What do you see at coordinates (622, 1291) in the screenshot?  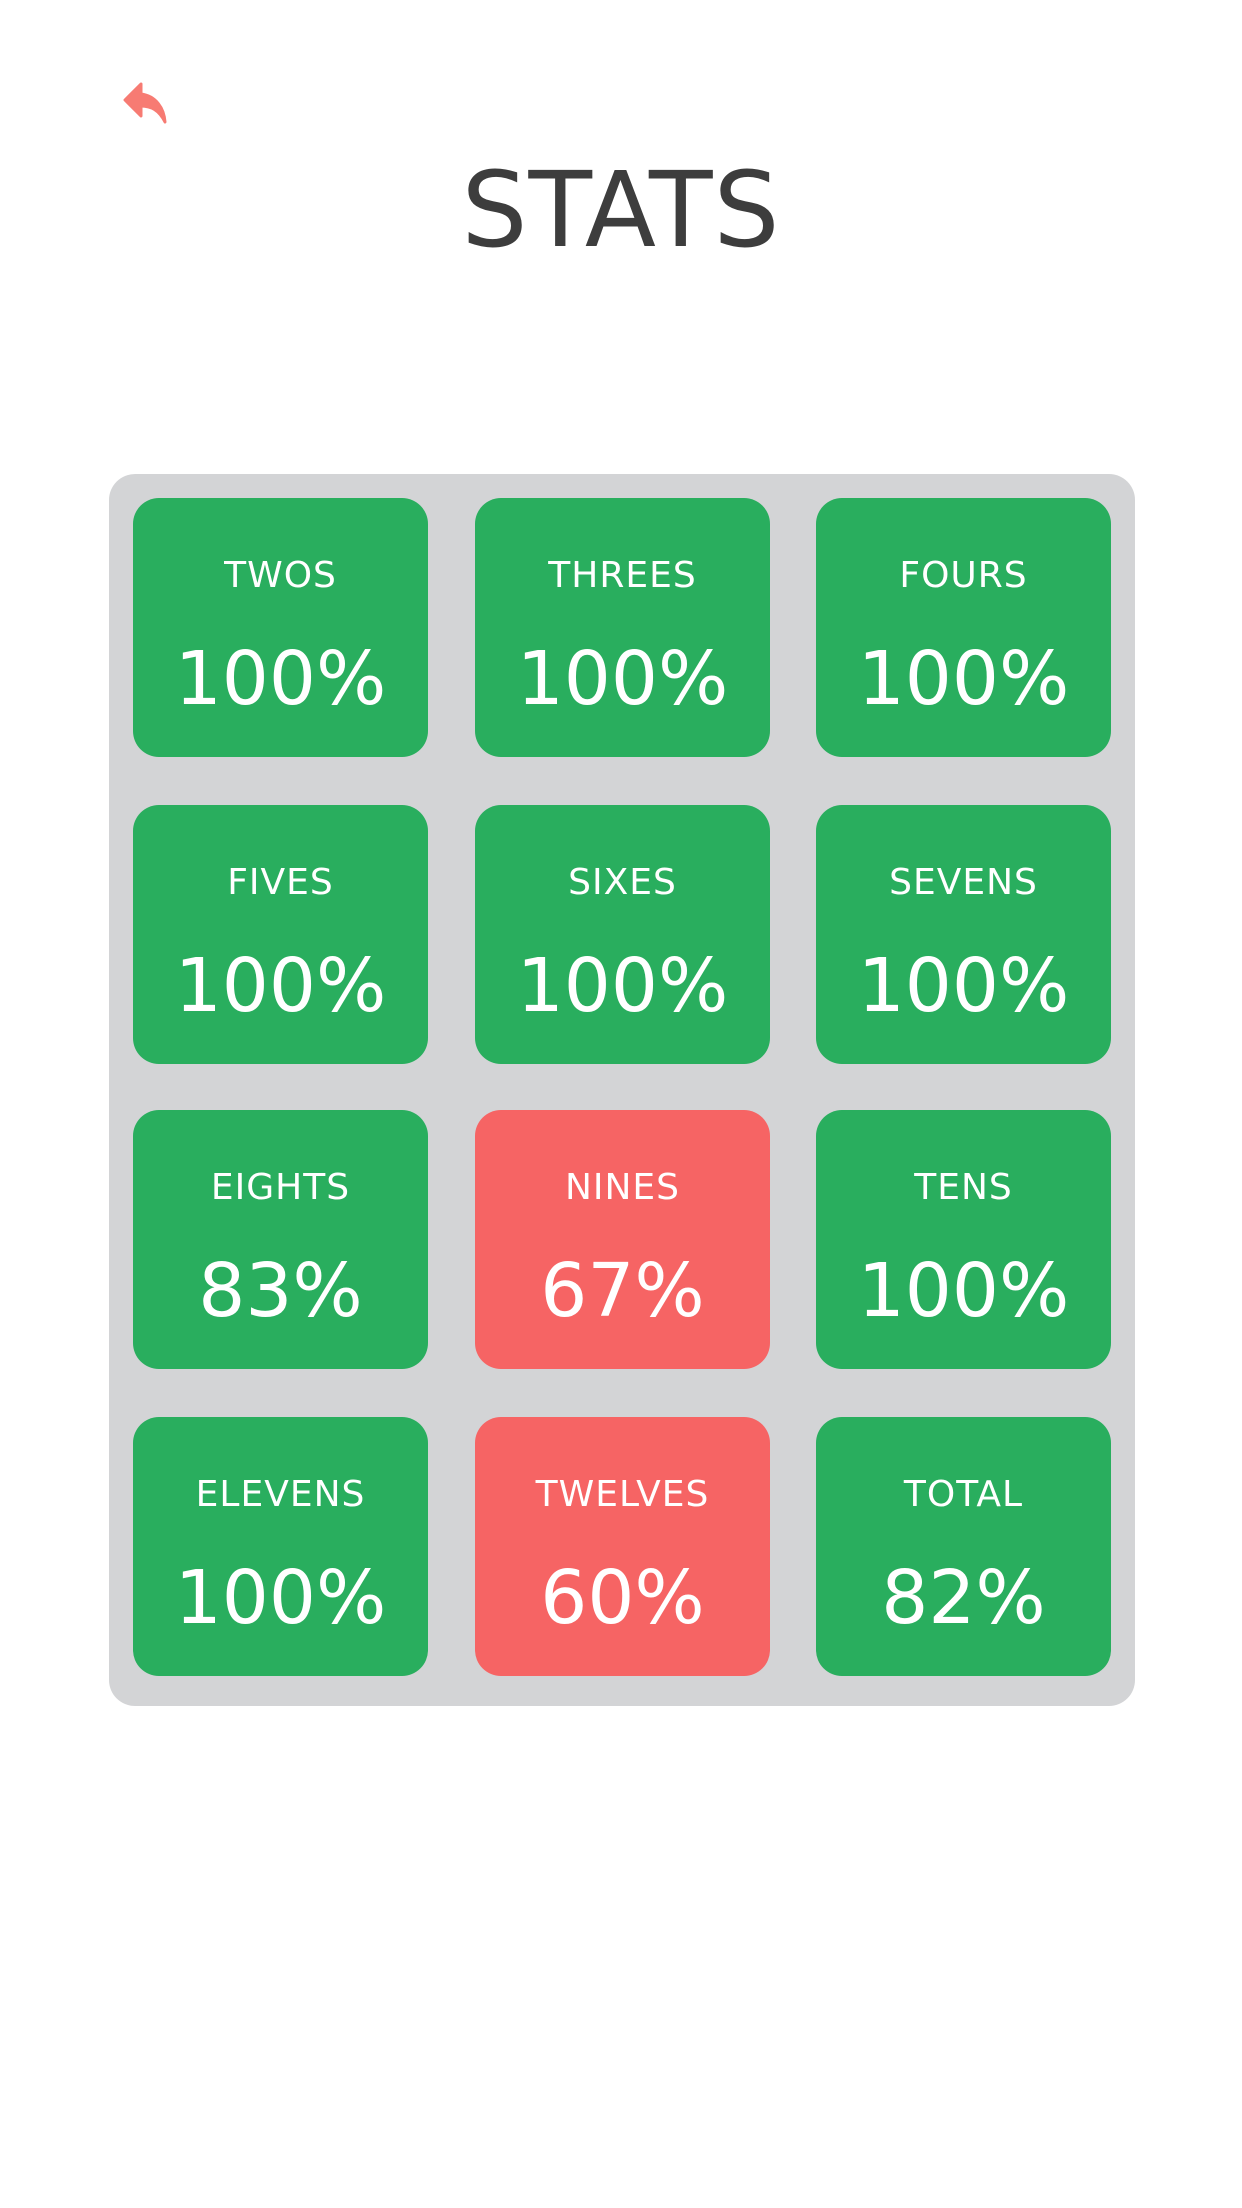 I see `stat-value: 67%` at bounding box center [622, 1291].